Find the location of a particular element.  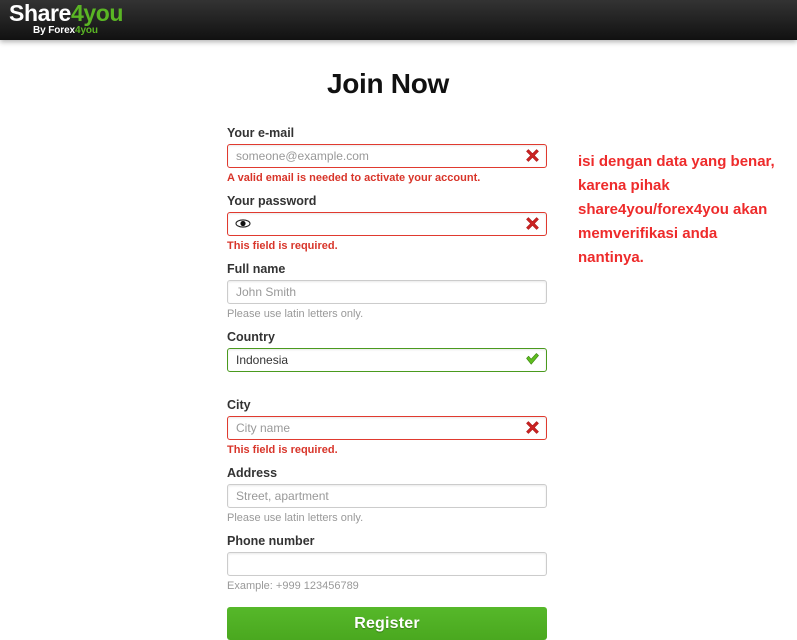

label-city: City is located at coordinates (239, 405).